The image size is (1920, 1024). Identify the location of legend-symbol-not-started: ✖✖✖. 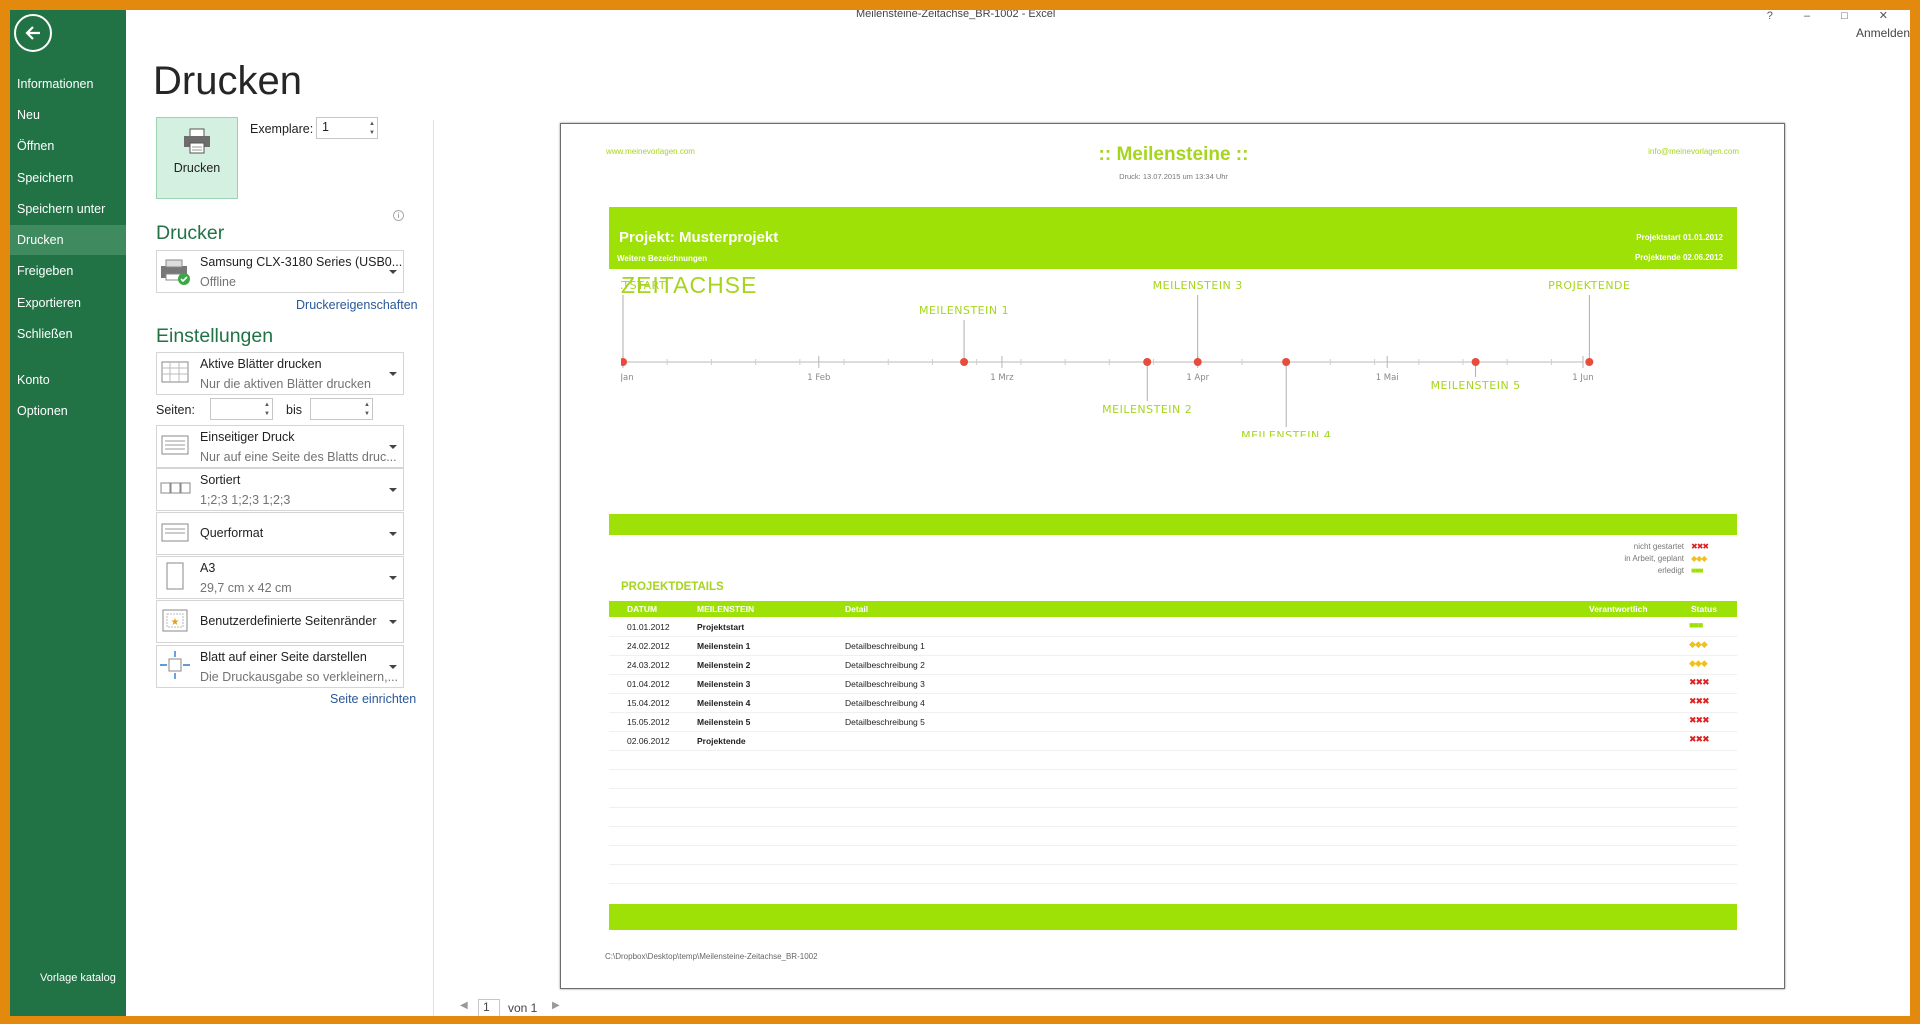
(1700, 546).